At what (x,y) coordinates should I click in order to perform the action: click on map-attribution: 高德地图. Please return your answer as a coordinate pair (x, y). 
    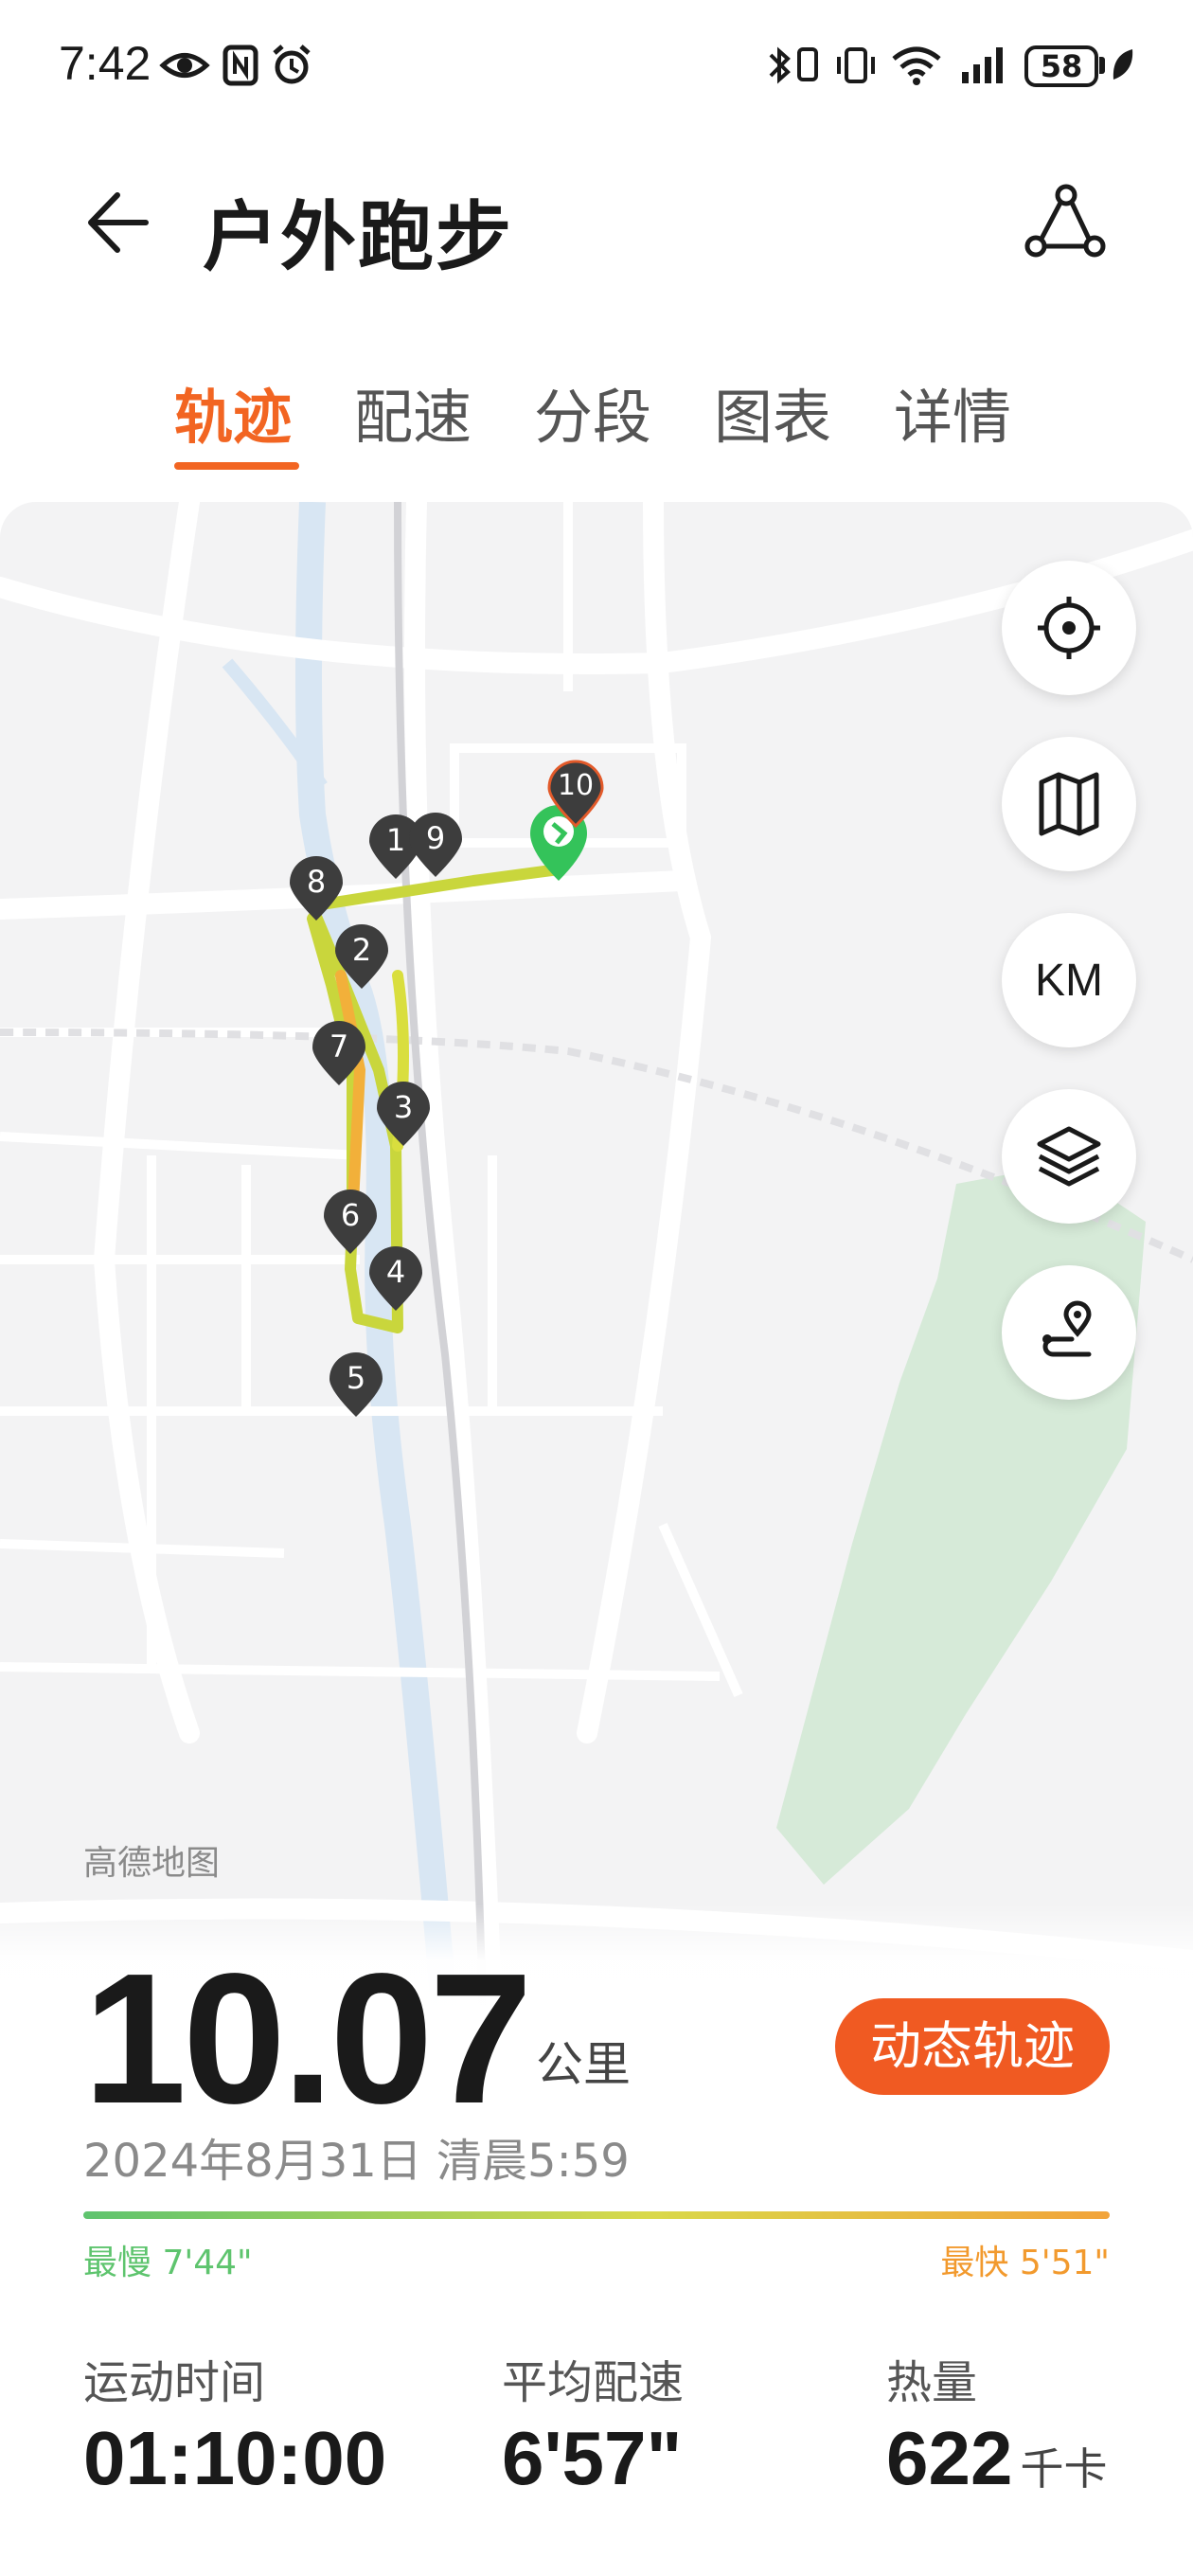
    Looking at the image, I should click on (152, 1863).